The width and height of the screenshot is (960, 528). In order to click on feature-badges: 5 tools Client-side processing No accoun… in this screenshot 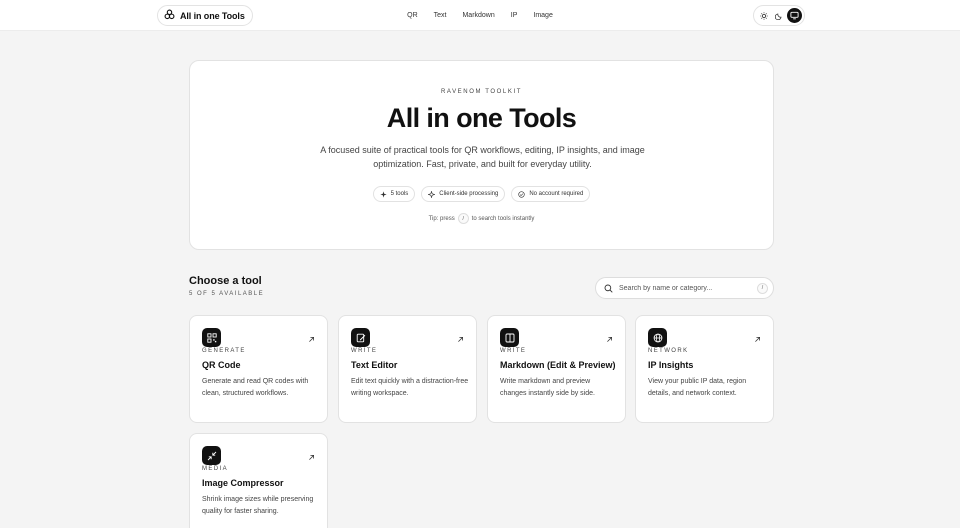, I will do `click(481, 194)`.